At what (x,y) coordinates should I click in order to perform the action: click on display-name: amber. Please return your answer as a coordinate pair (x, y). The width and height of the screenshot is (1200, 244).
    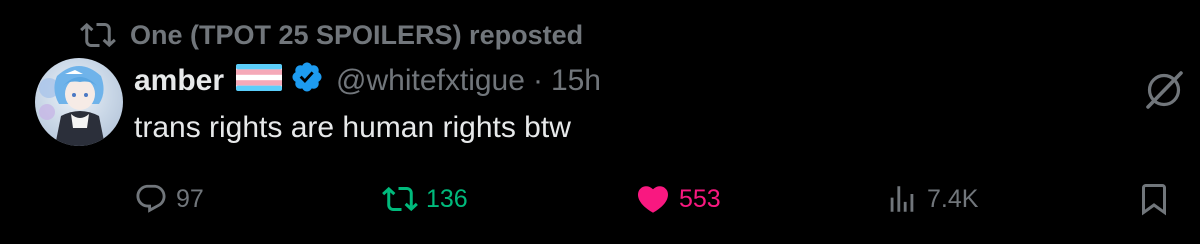
    Looking at the image, I should click on (179, 81).